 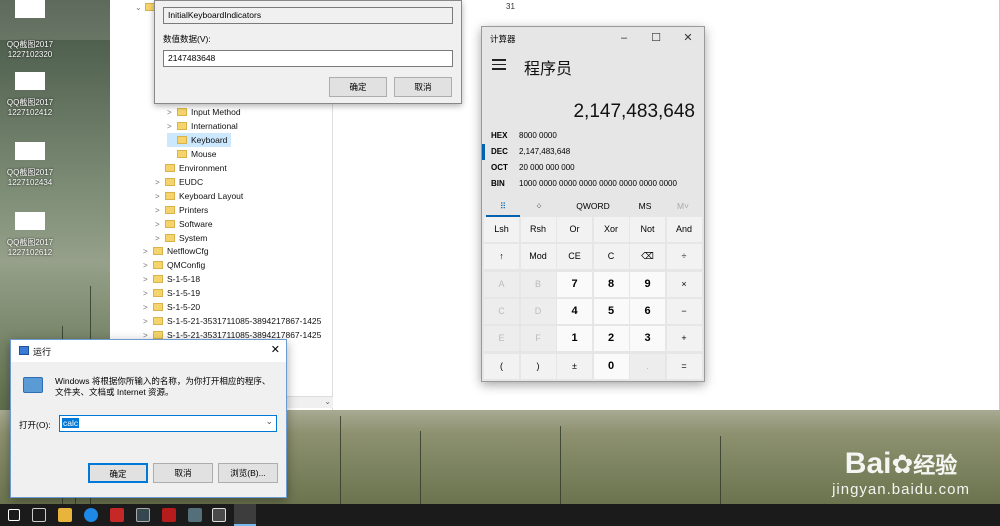 I want to click on start-windows-icon, so click(x=14, y=515).